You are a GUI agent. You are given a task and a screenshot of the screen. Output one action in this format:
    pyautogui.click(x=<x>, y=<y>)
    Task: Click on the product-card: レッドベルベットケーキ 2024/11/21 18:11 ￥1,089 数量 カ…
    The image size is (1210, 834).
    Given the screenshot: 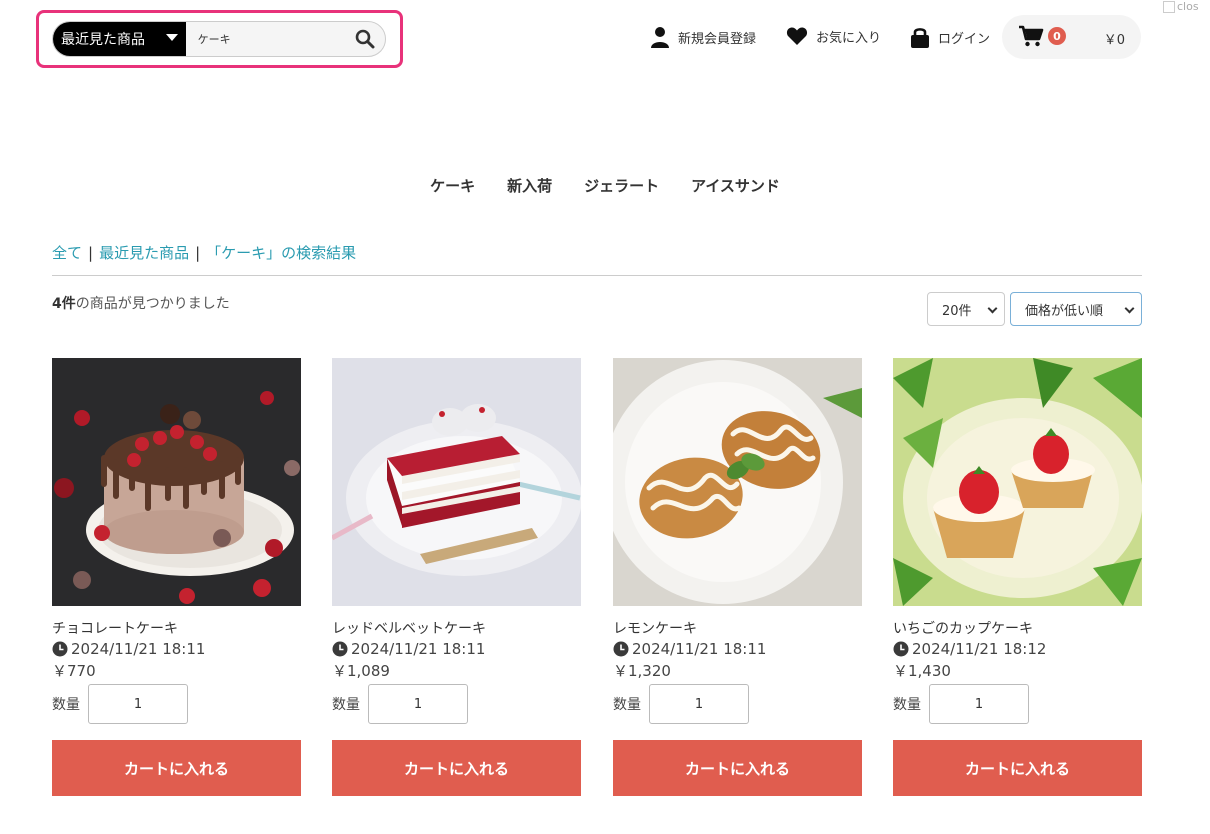 What is the action you would take?
    pyautogui.click(x=456, y=577)
    